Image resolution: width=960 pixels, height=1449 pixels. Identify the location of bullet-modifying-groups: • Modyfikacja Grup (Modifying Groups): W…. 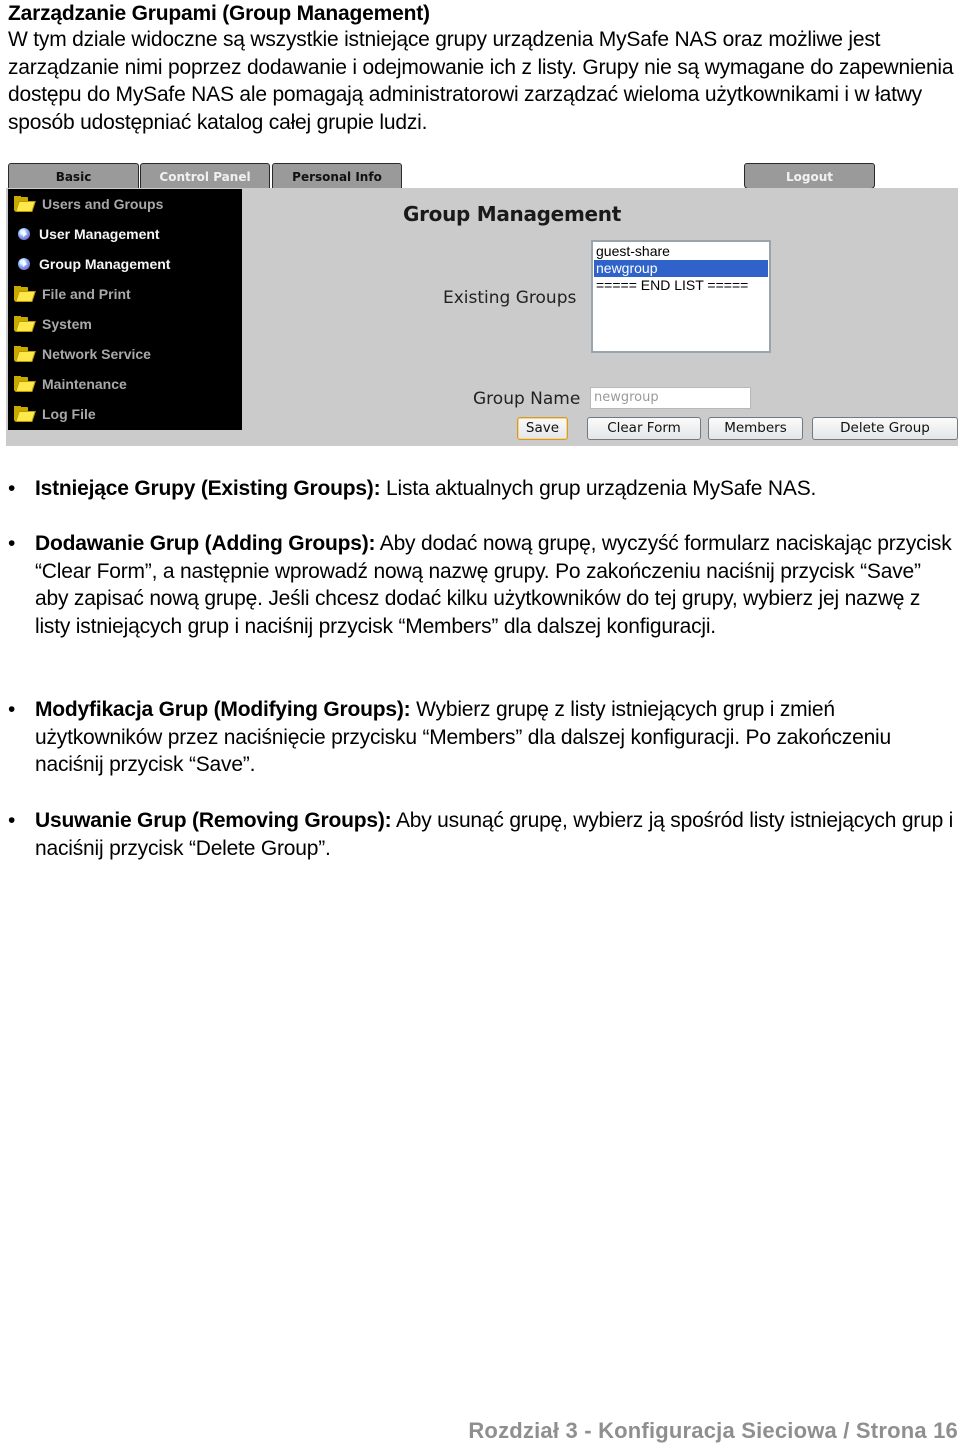
(483, 737).